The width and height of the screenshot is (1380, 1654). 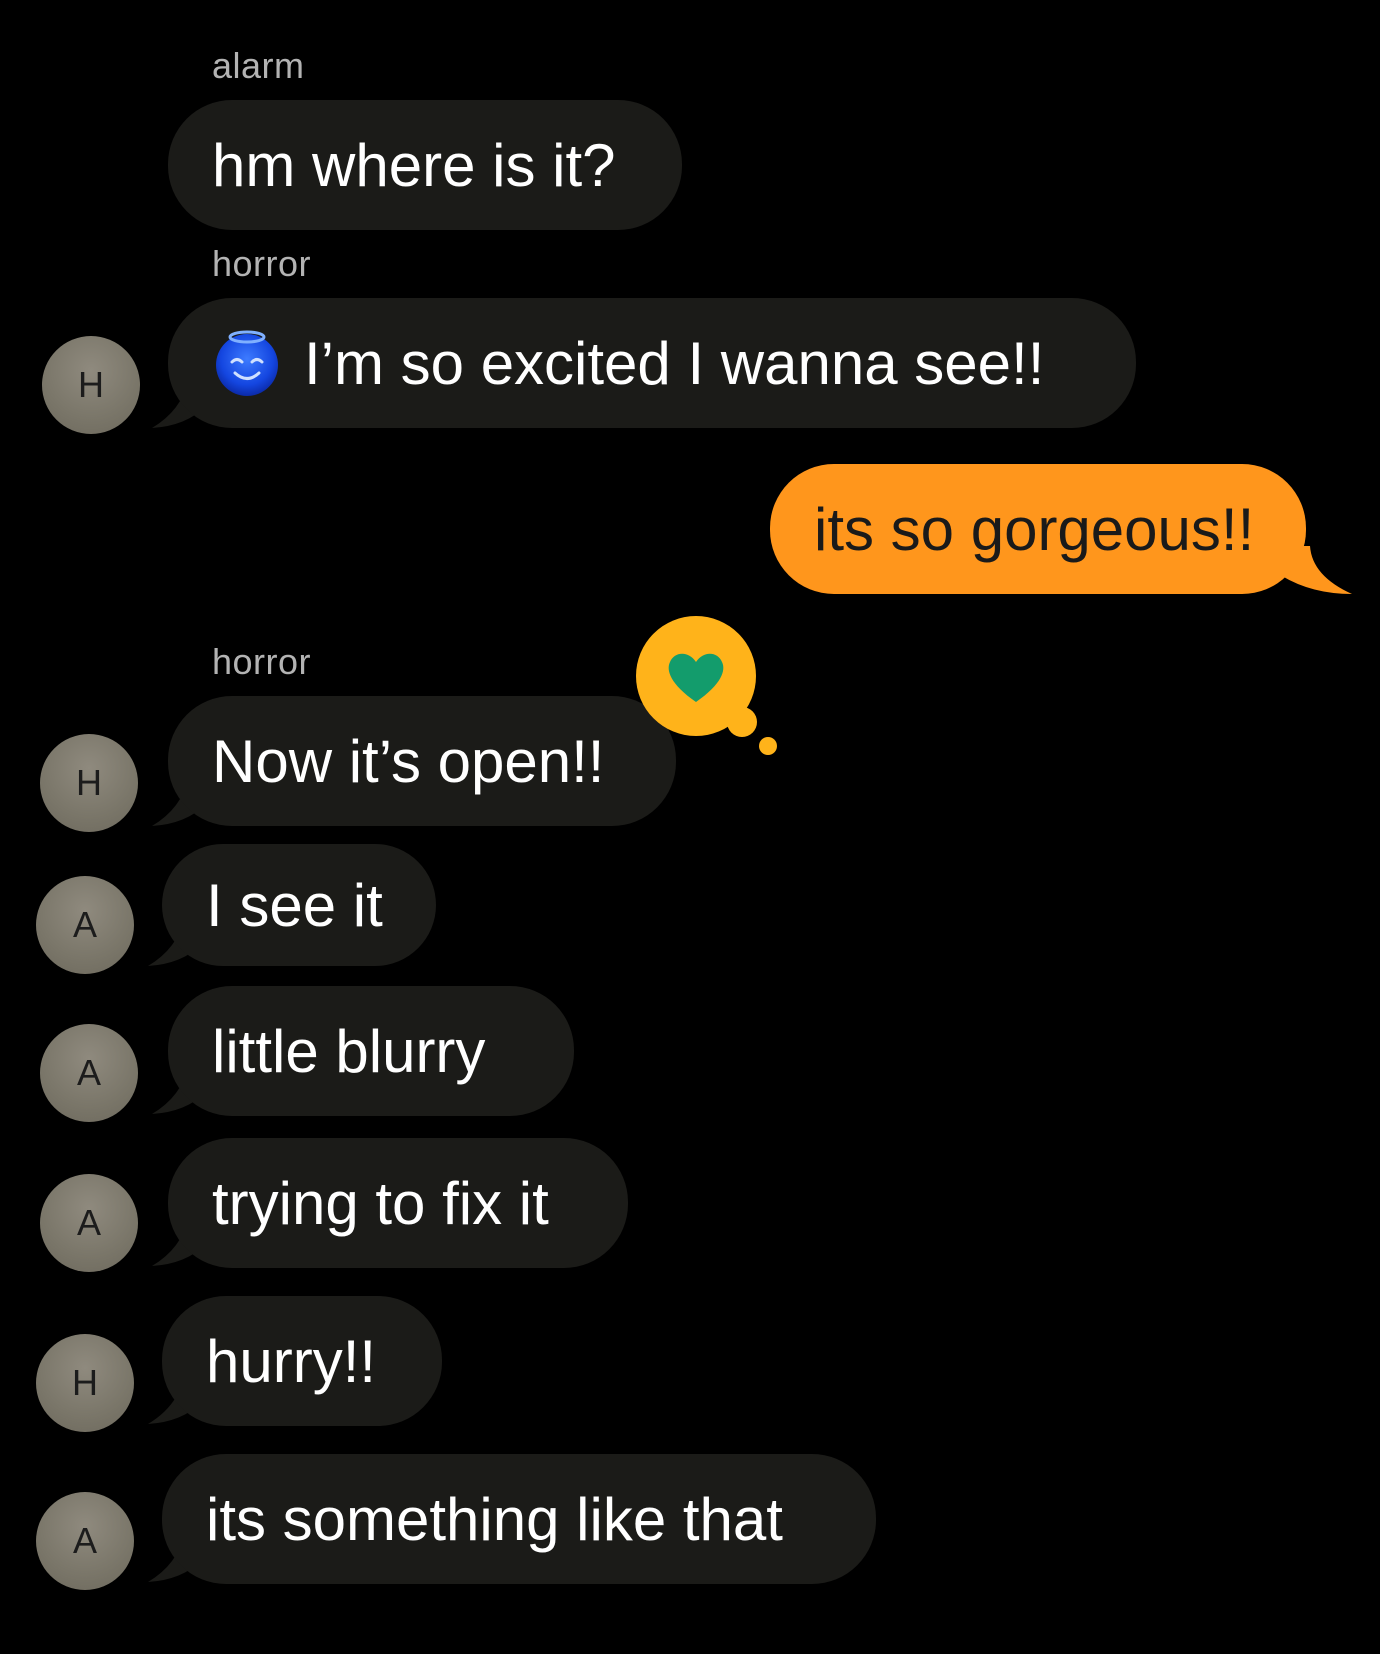 I want to click on sender-label: alarm, so click(x=258, y=65).